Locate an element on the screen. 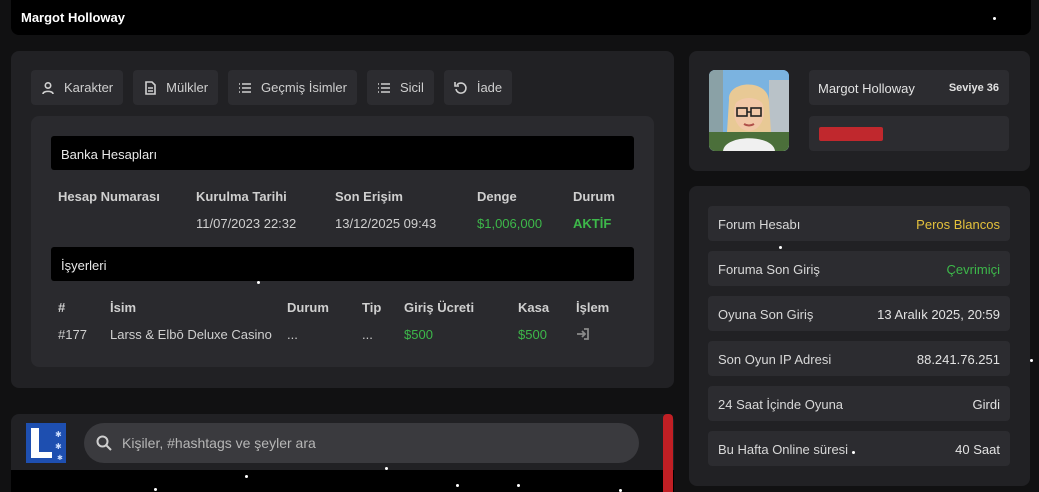 This screenshot has height=492, width=1039. profile-panel: Margot Holloway Seviye 36 is located at coordinates (859, 111).